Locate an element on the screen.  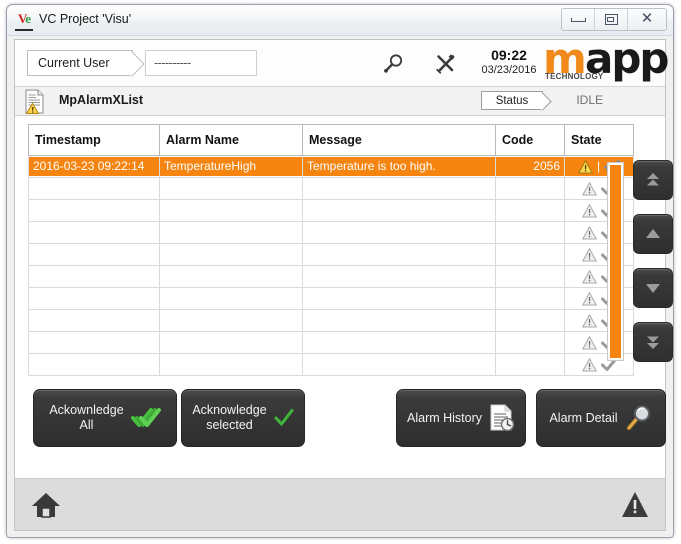
acknowledge-selected-line1: Acknowledge is located at coordinates (229, 410).